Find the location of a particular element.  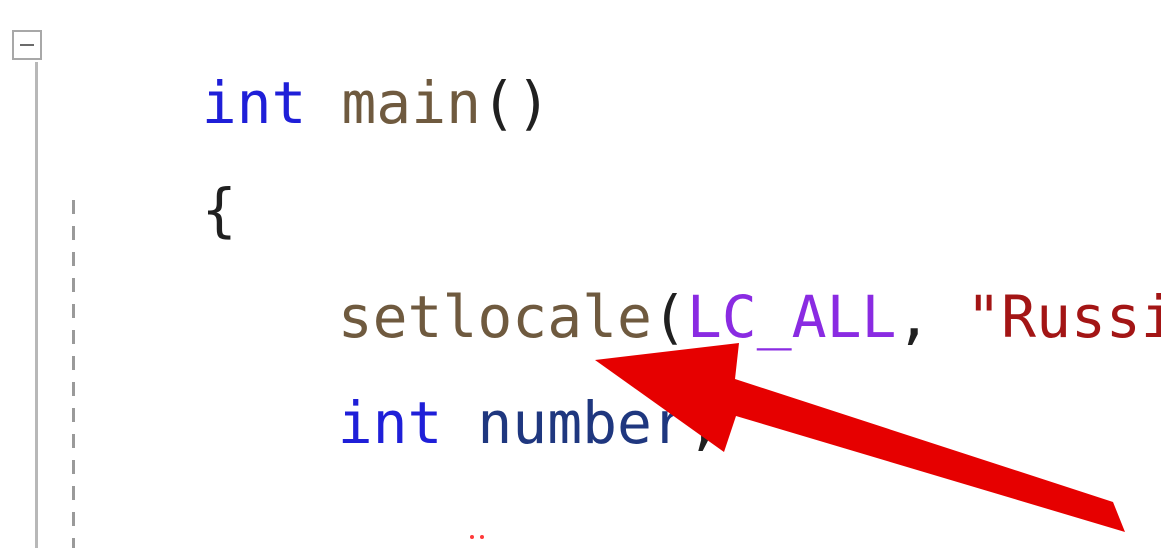

function-main: main is located at coordinates (411, 103).